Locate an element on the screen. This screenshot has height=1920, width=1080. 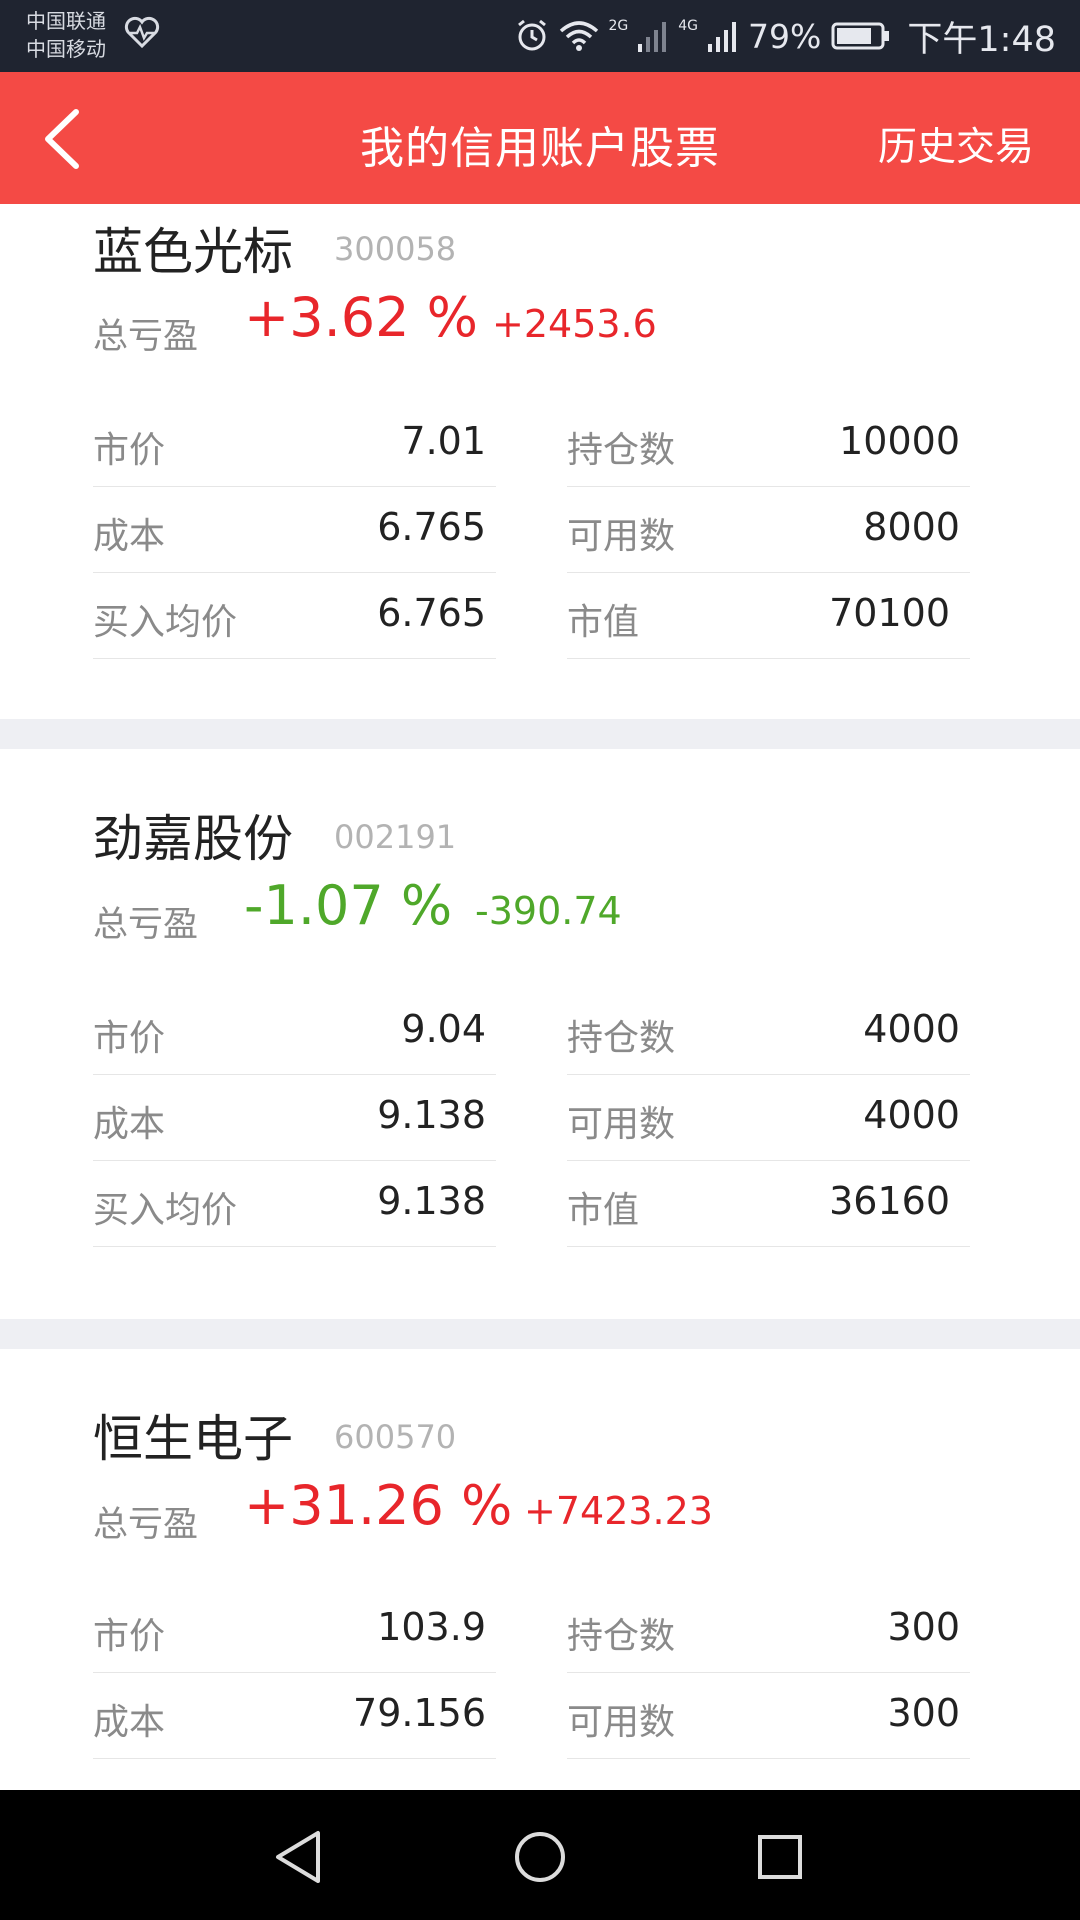
market-value-value: 36160 is located at coordinates (889, 1201).